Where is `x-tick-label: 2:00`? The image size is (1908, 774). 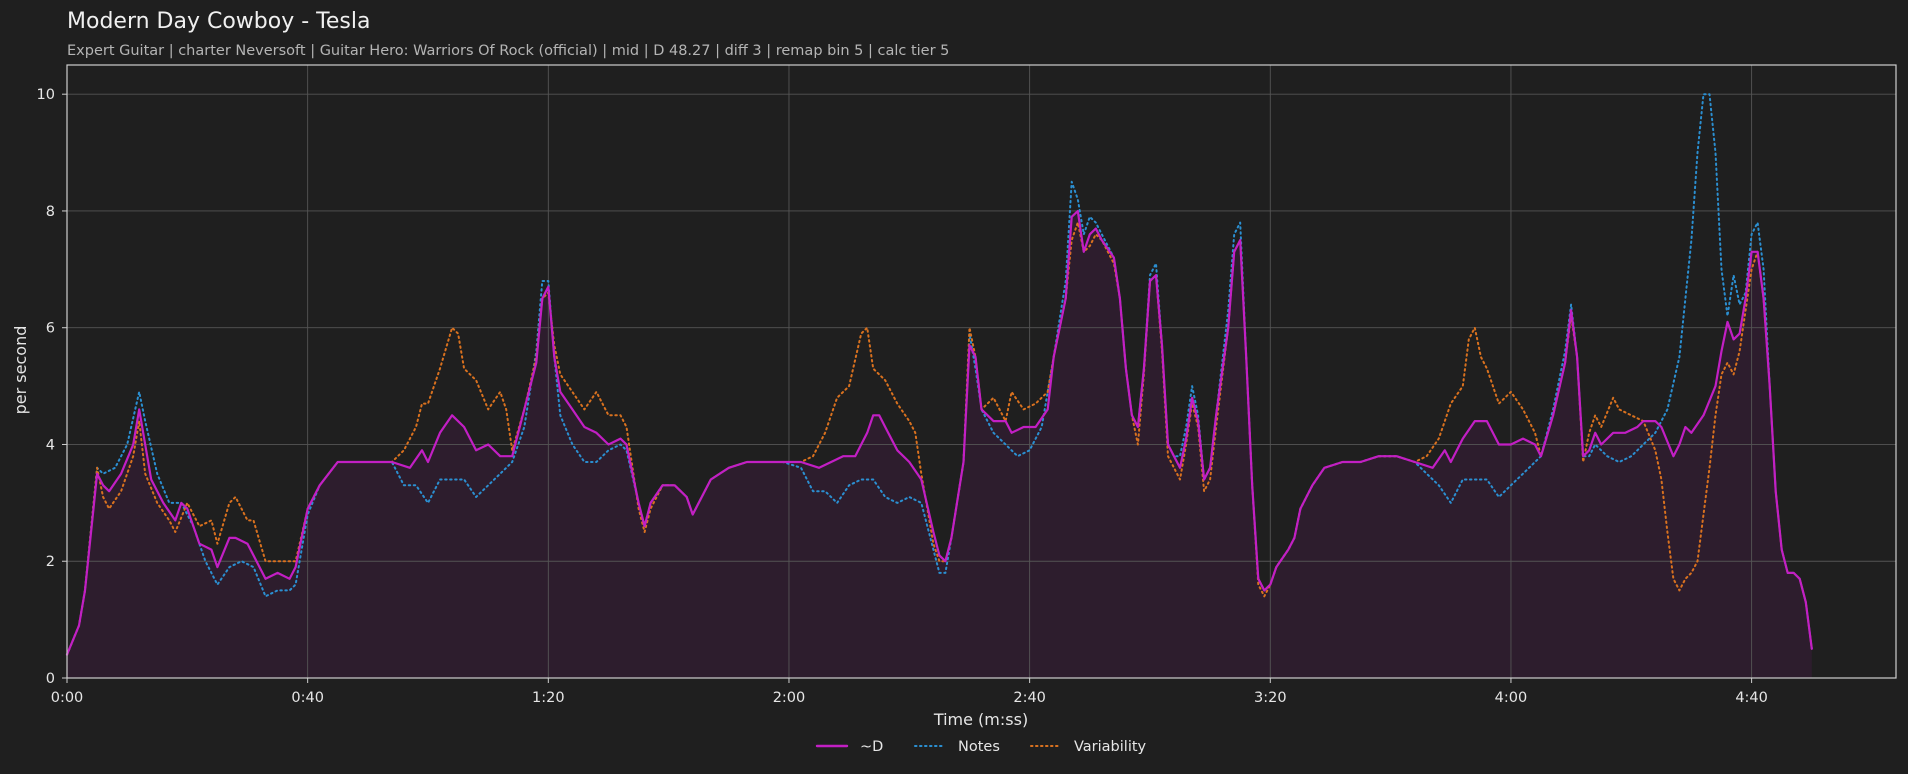
x-tick-label: 2:00 is located at coordinates (789, 698).